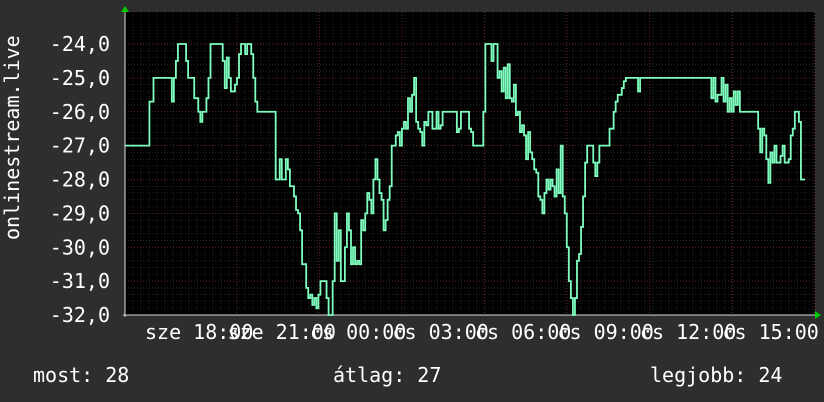 This screenshot has height=402, width=824. What do you see at coordinates (387, 375) in the screenshot?
I see `stat-average: átlag: 27` at bounding box center [387, 375].